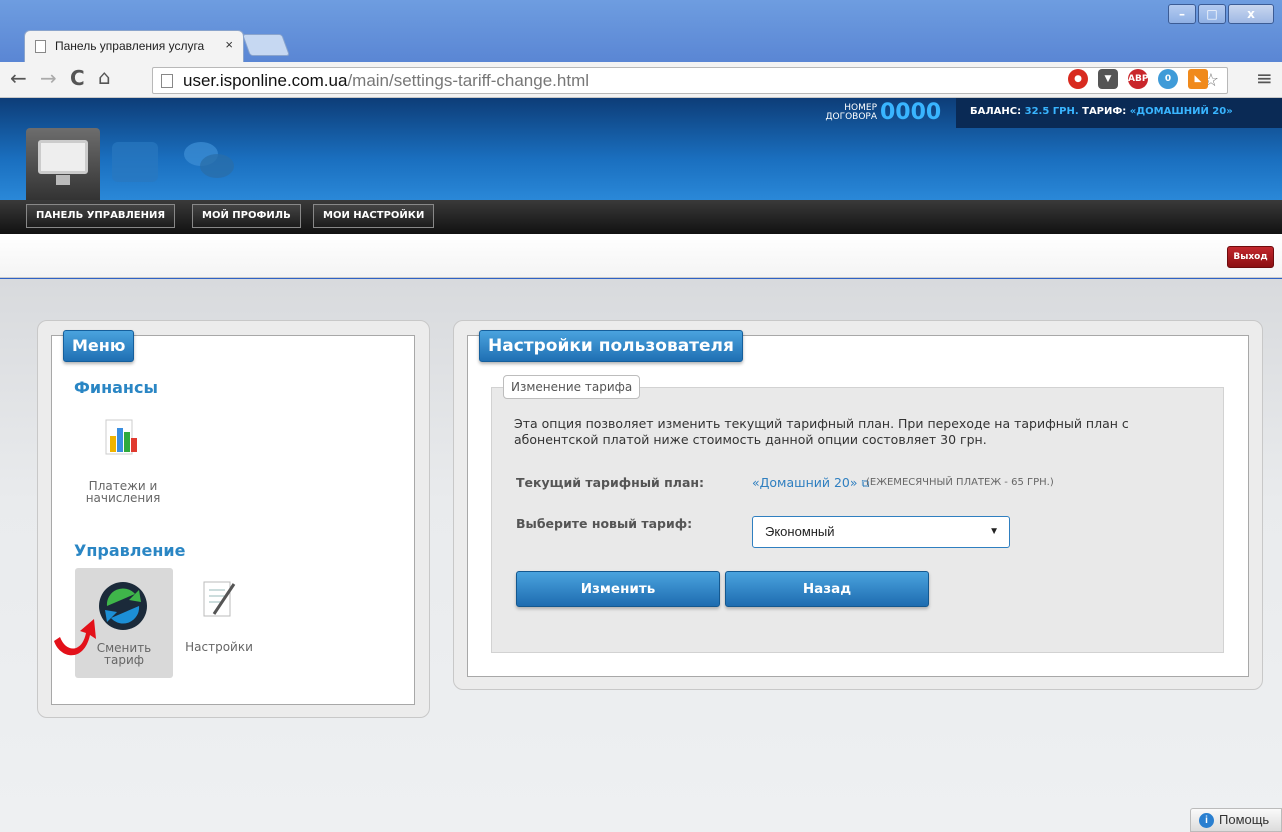 This screenshot has width=1282, height=832. I want to click on pocket-extension-icon: ▼, so click(1108, 79).